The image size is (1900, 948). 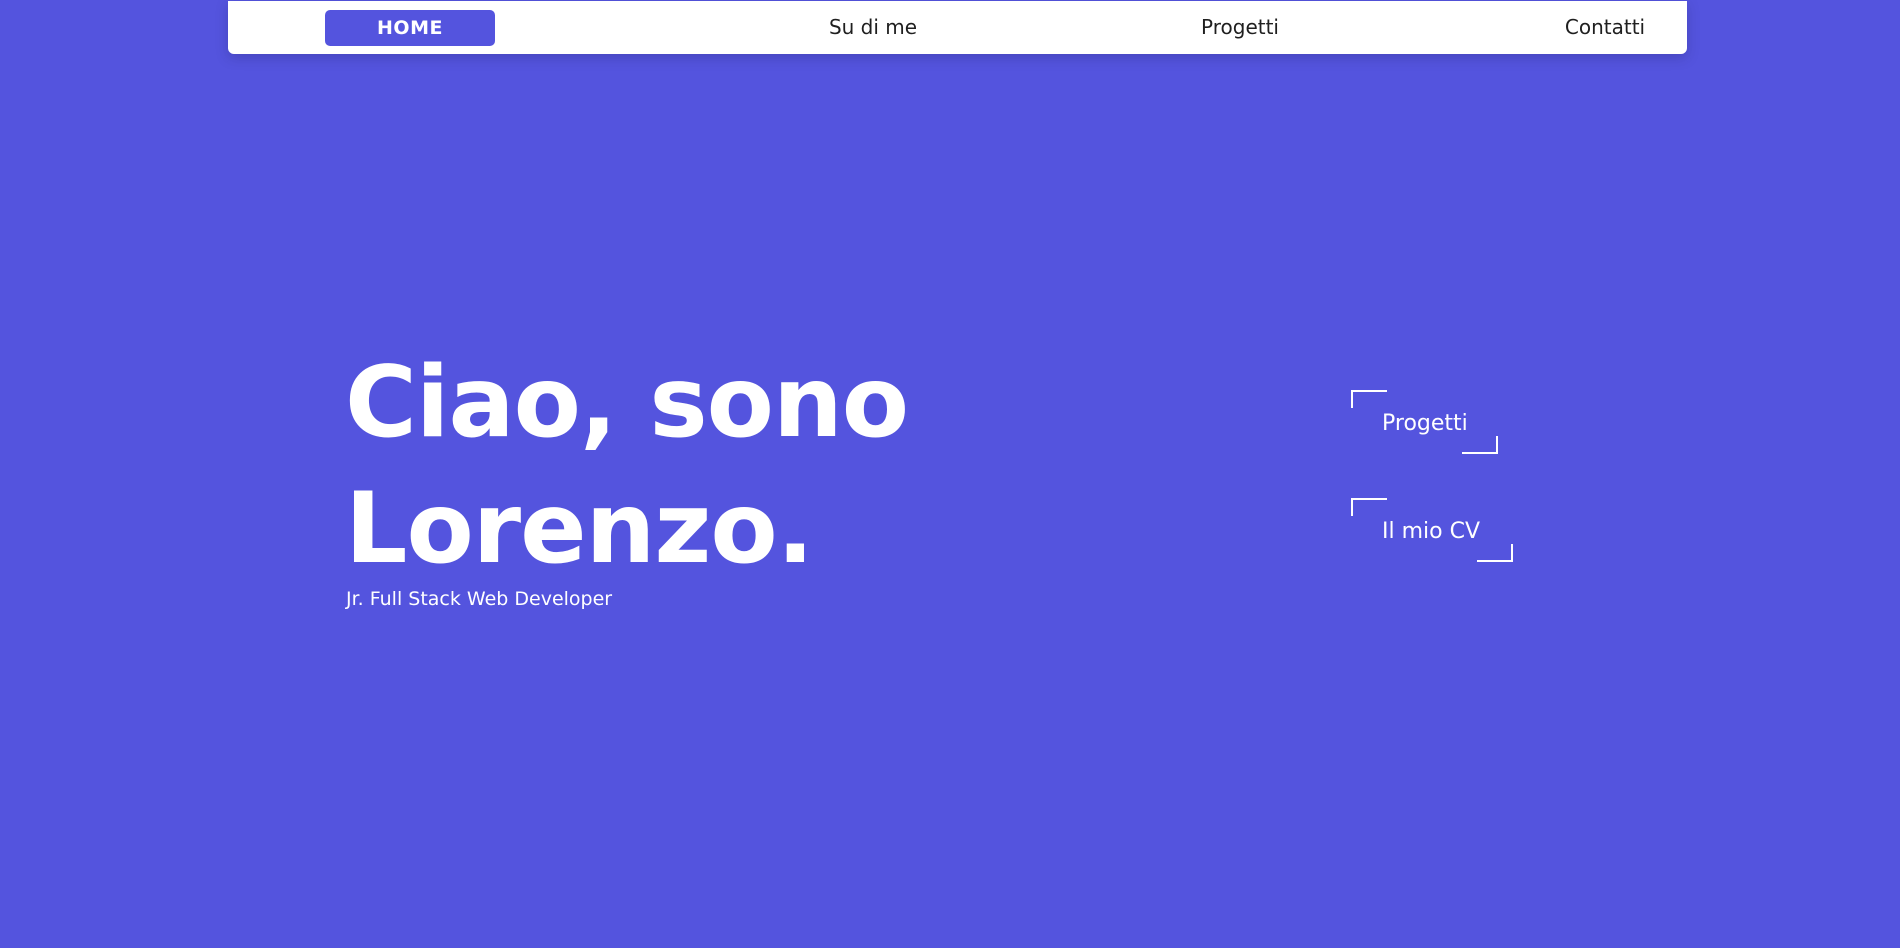 I want to click on navbar: HOME Su di me Progetti Contatti, so click(x=957, y=27).